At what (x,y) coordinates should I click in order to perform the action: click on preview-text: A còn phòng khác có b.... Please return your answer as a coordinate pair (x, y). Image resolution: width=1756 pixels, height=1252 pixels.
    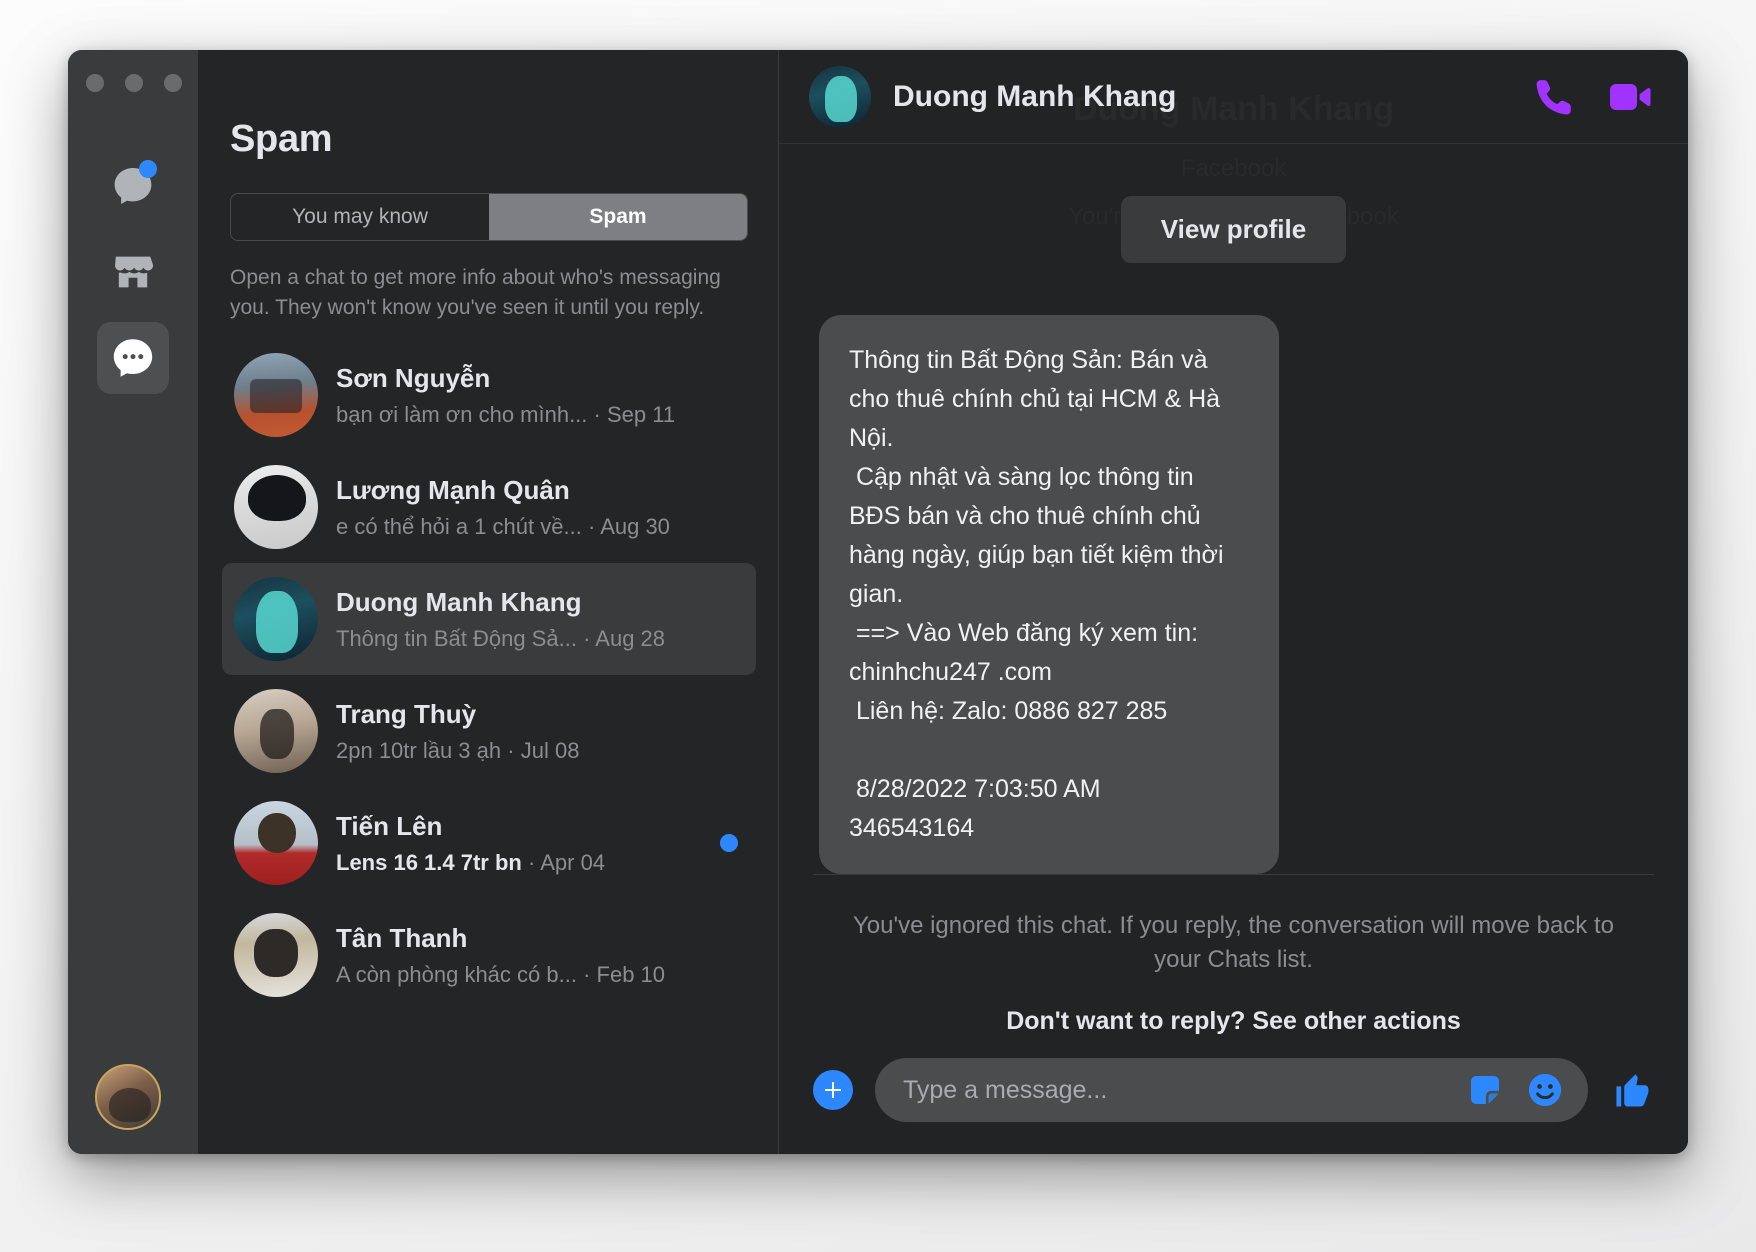
    Looking at the image, I should click on (456, 974).